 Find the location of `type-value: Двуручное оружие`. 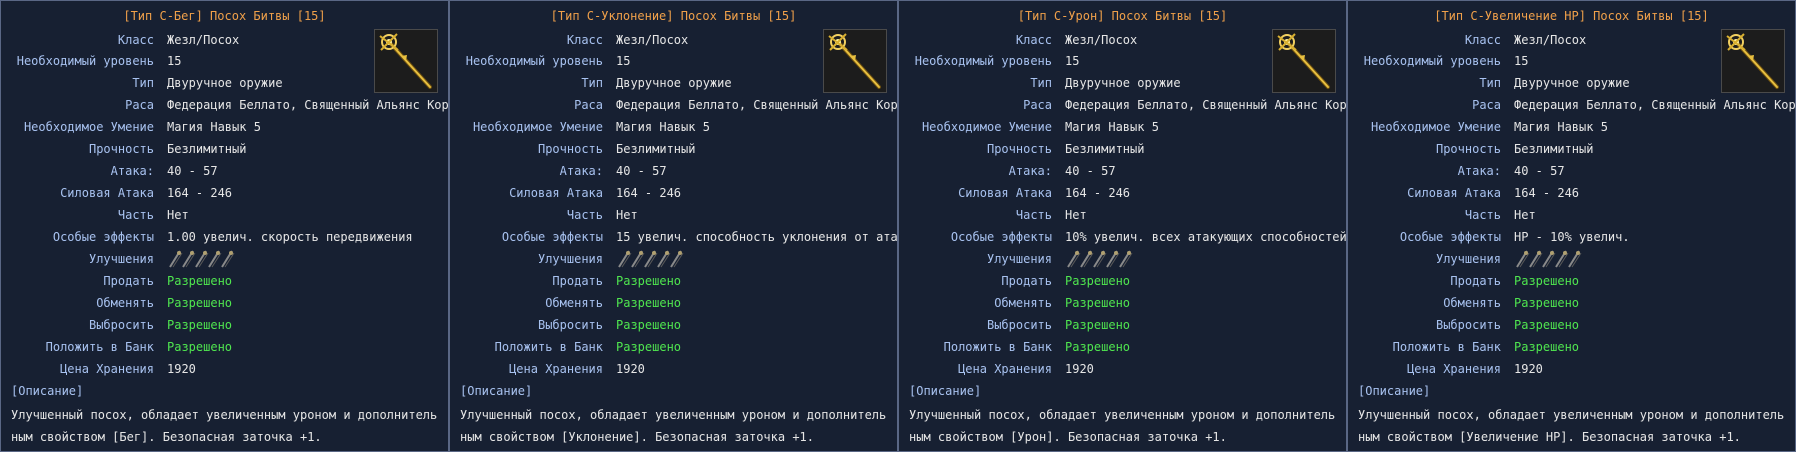

type-value: Двуручное оружие is located at coordinates (1123, 83).